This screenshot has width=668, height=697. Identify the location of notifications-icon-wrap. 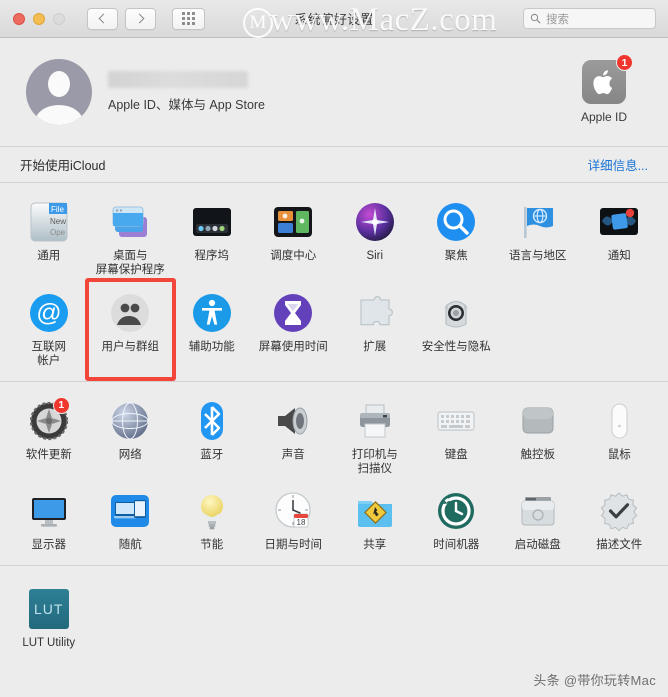
(619, 222).